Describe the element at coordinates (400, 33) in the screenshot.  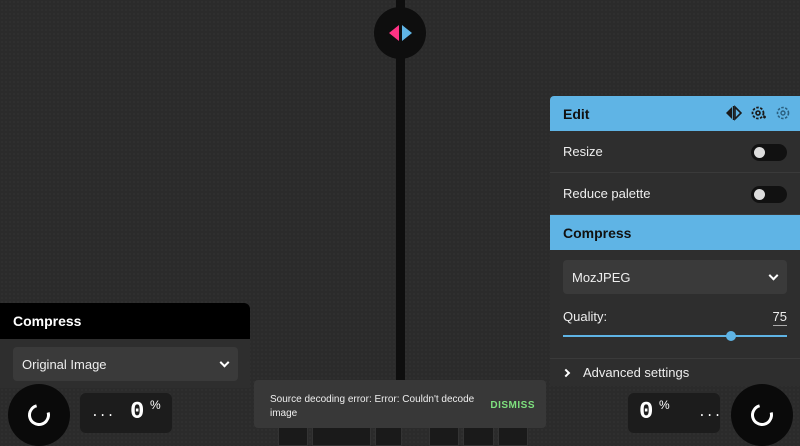
I see `split-handle` at that location.